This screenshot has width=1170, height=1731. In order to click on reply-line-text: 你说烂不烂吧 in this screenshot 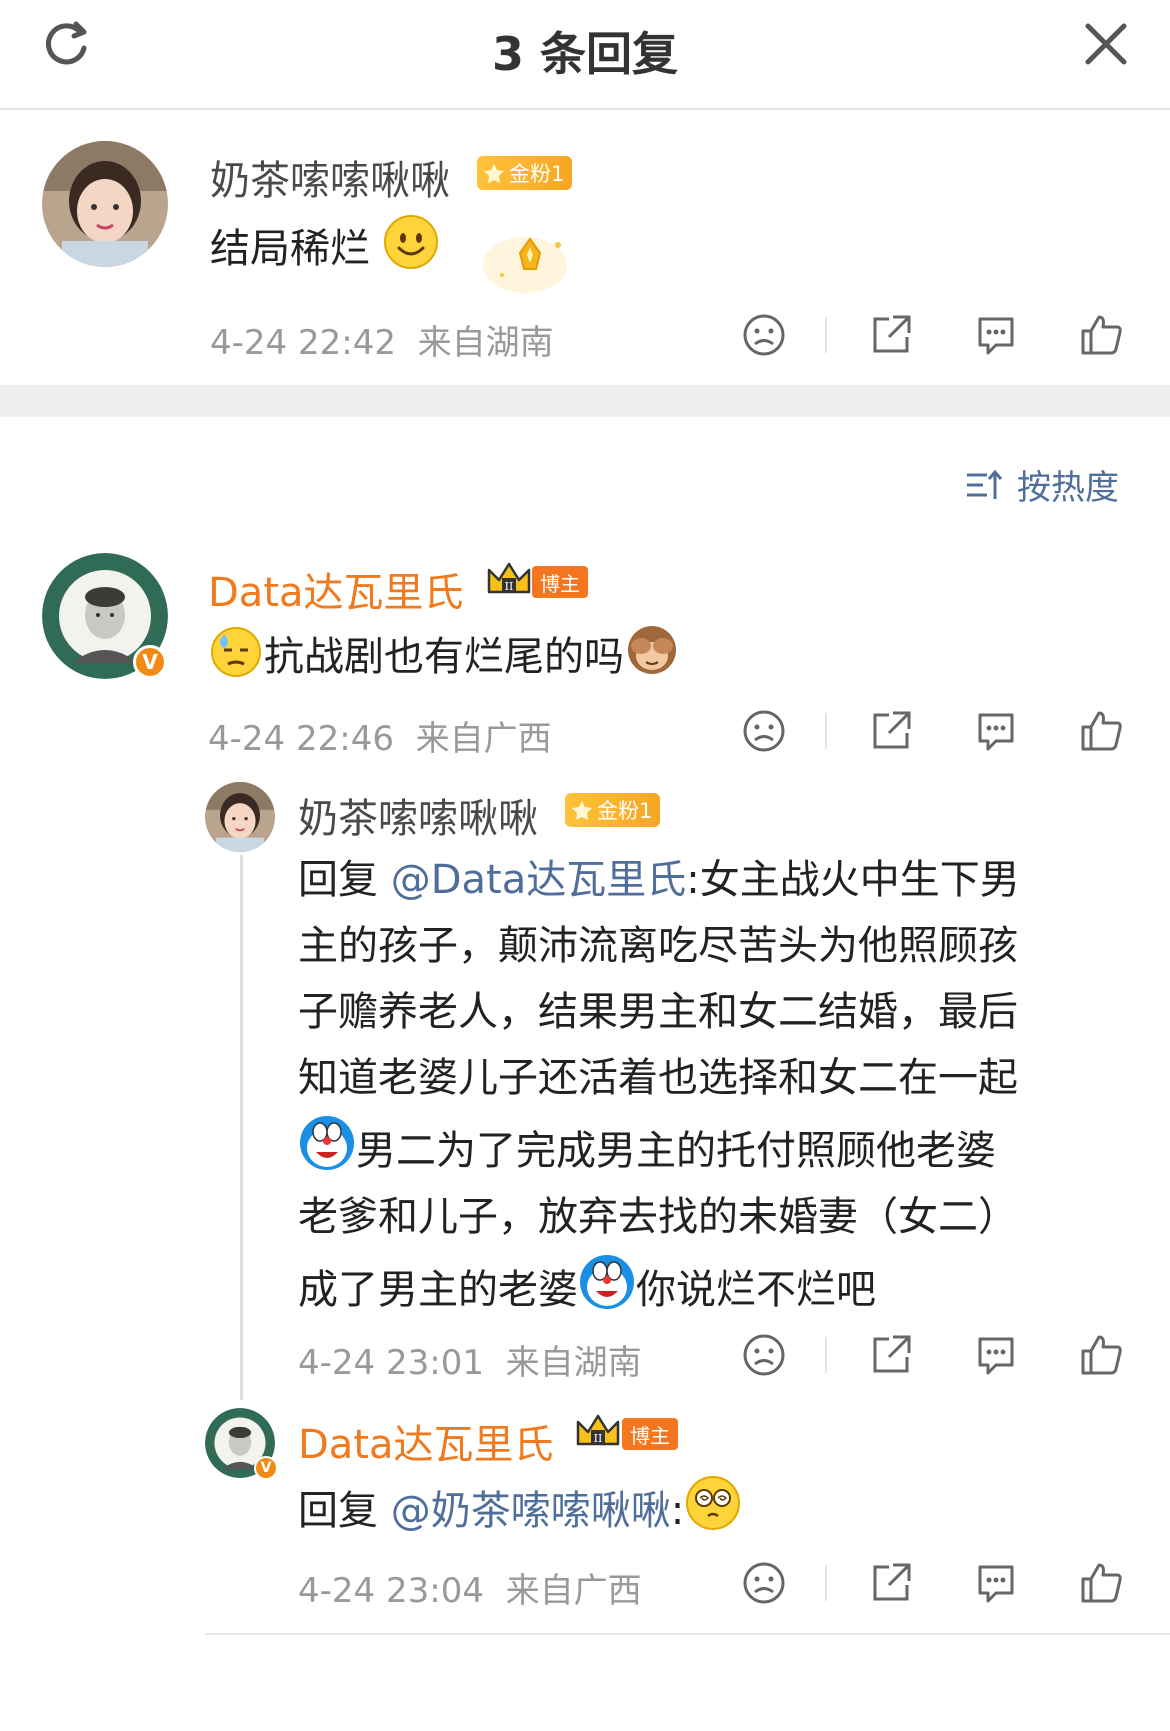, I will do `click(756, 1290)`.